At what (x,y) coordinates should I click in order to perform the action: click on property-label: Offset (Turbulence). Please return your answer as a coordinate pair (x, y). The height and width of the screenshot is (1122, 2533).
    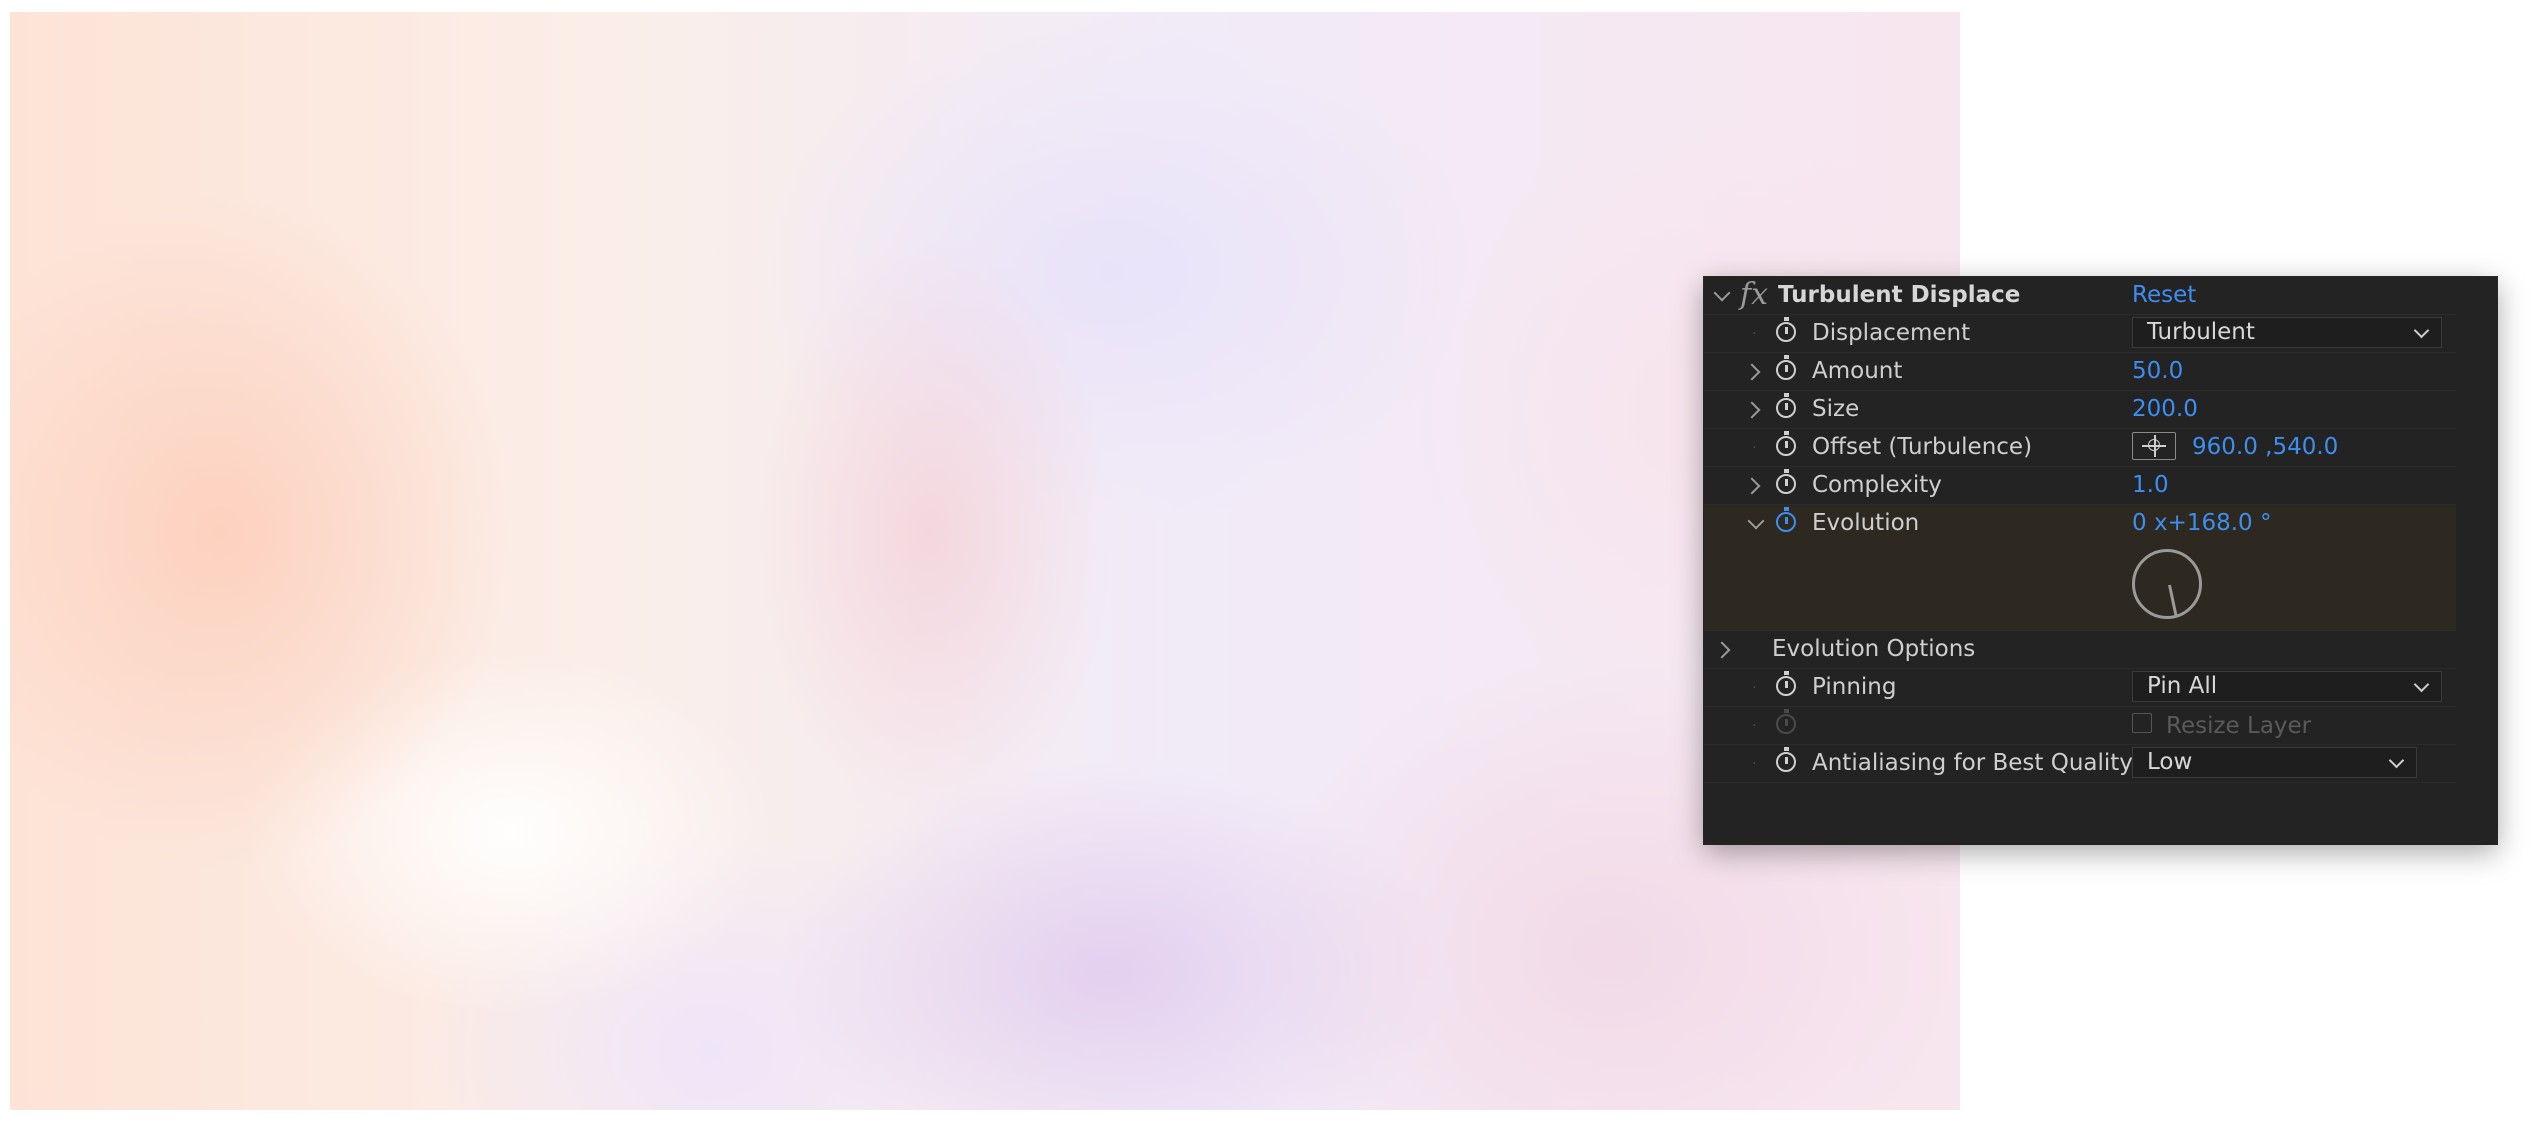
    Looking at the image, I should click on (1922, 447).